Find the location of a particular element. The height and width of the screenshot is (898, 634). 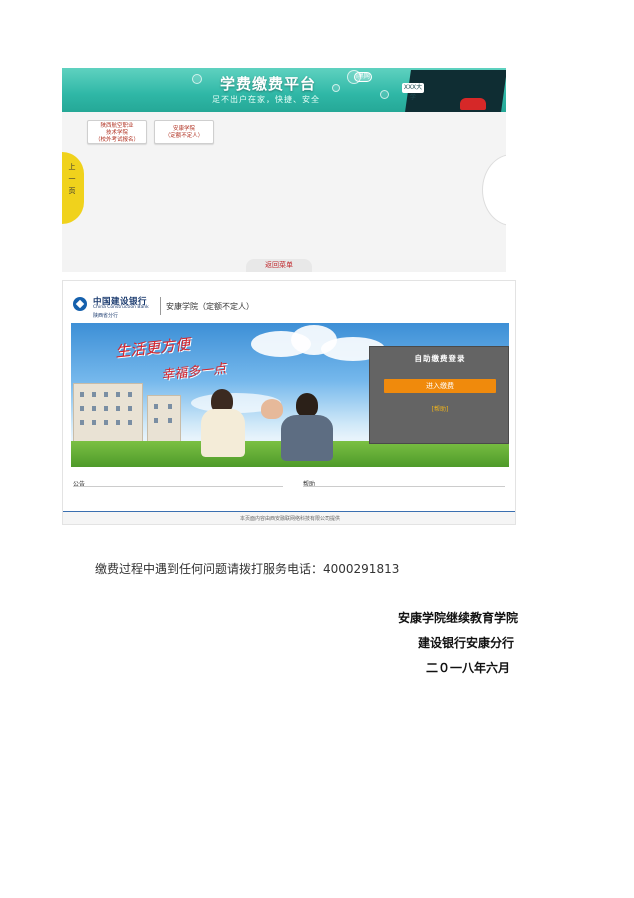

school-button-ankang: 安康学院 （定额不定人） is located at coordinates (184, 132).